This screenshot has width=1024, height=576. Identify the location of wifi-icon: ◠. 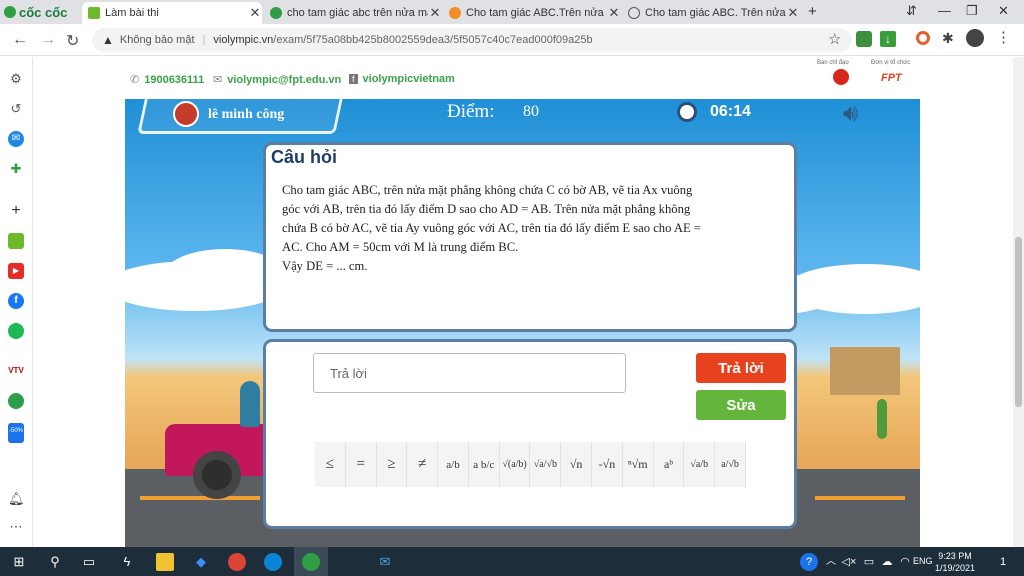
(905, 562).